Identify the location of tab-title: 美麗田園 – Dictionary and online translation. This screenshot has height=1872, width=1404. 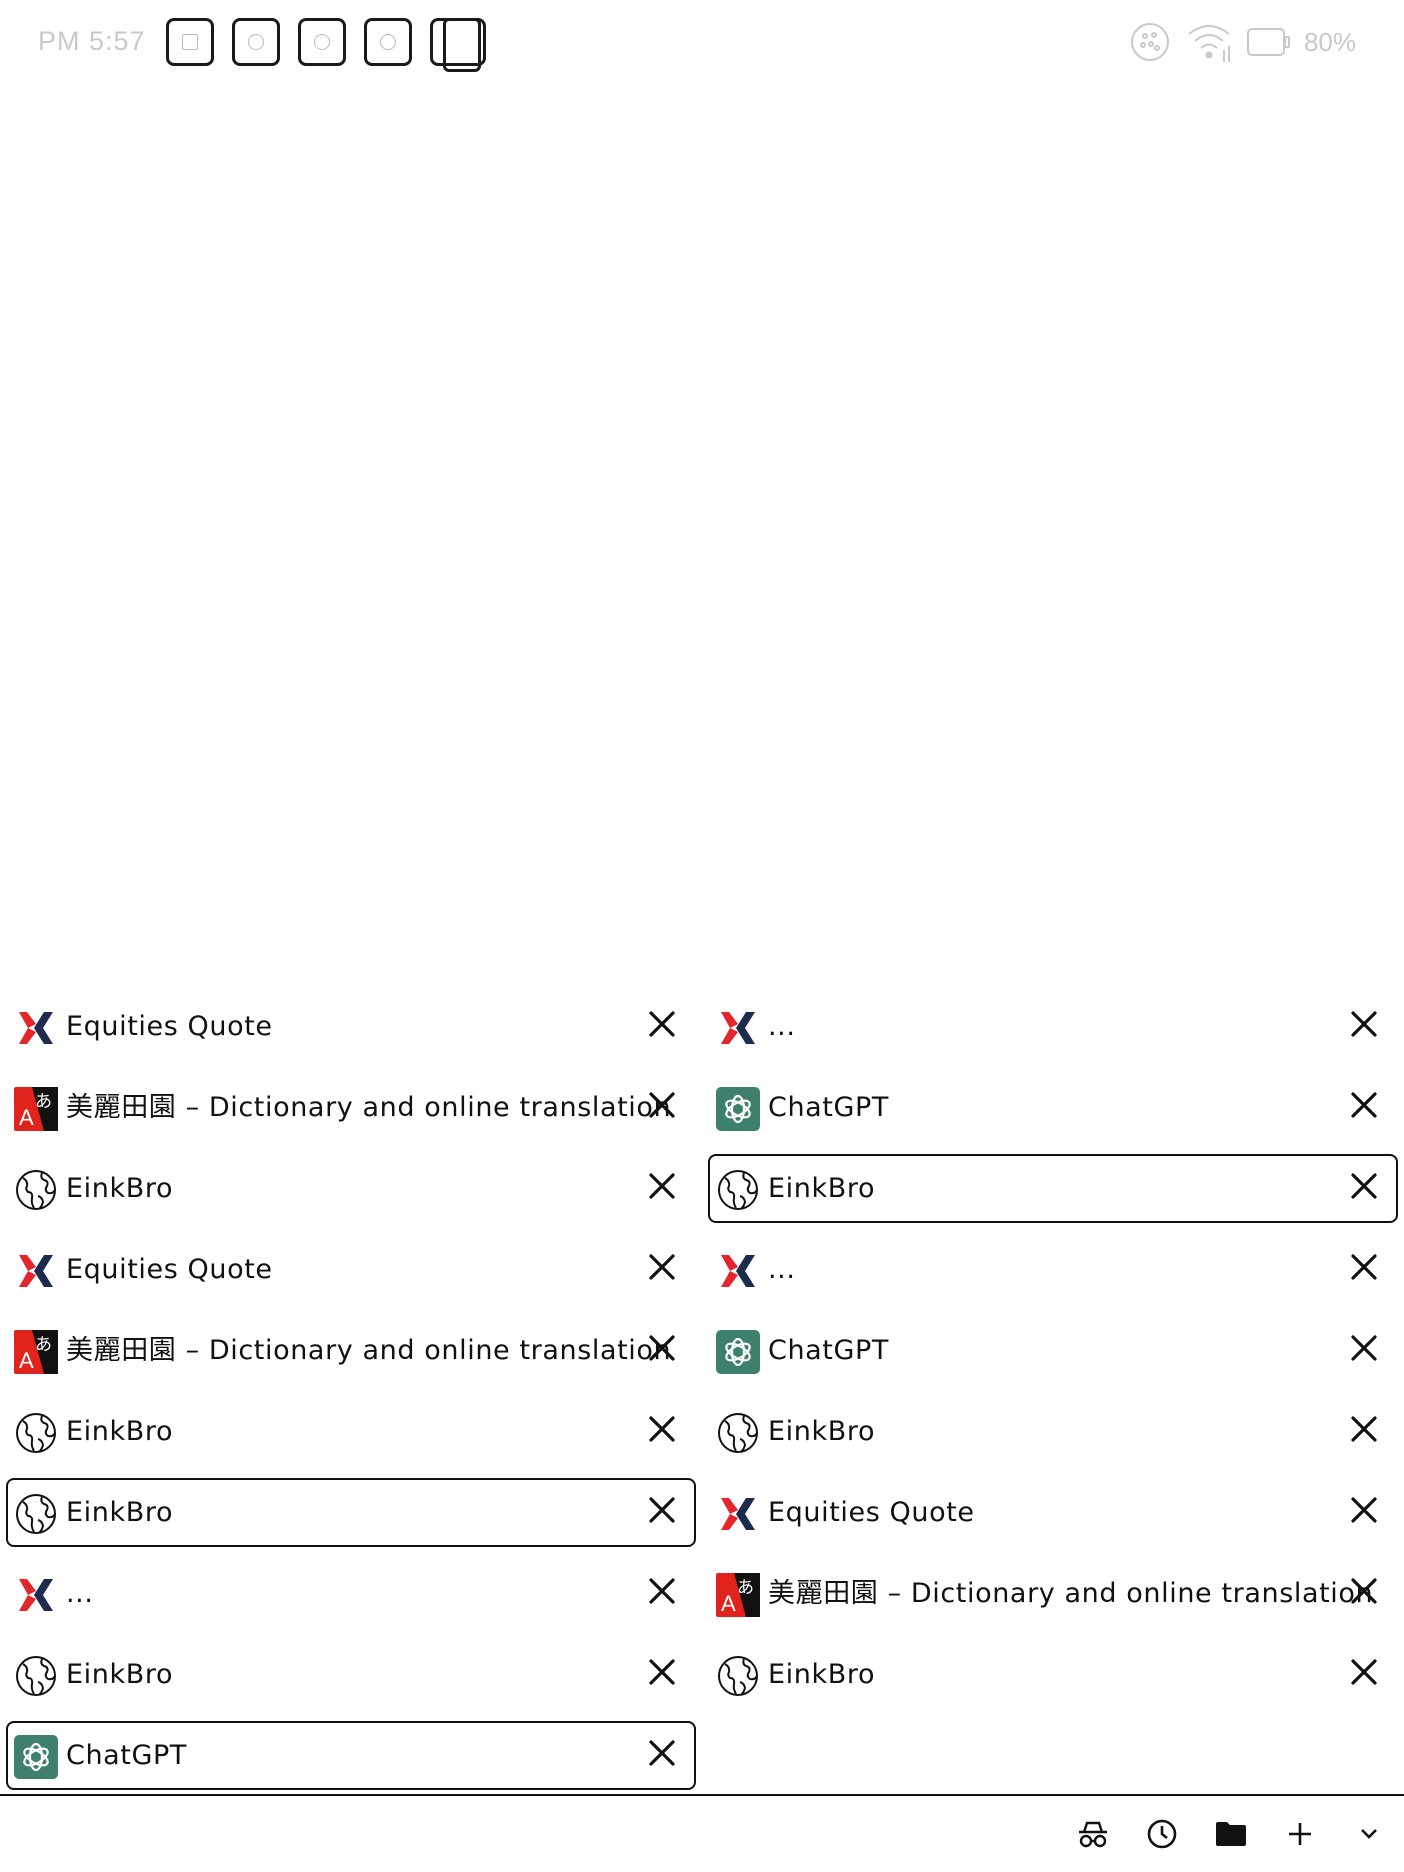
(369, 1107).